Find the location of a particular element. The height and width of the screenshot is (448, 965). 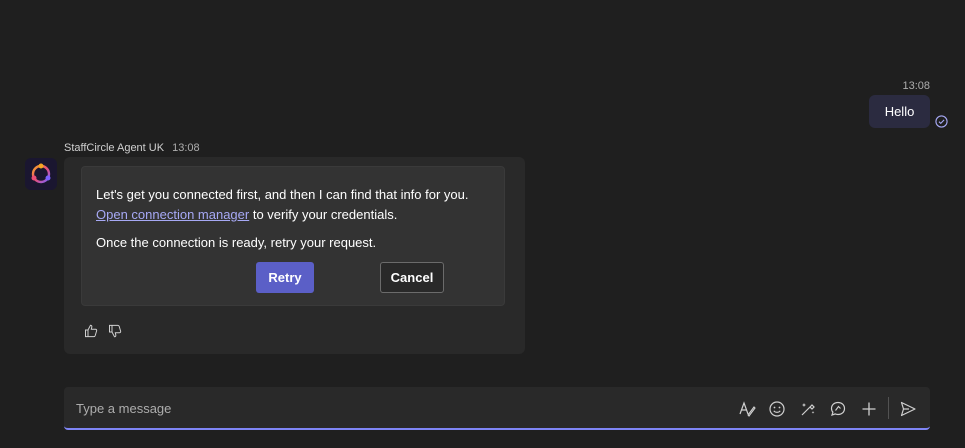

message-input is located at coordinates (396, 408).